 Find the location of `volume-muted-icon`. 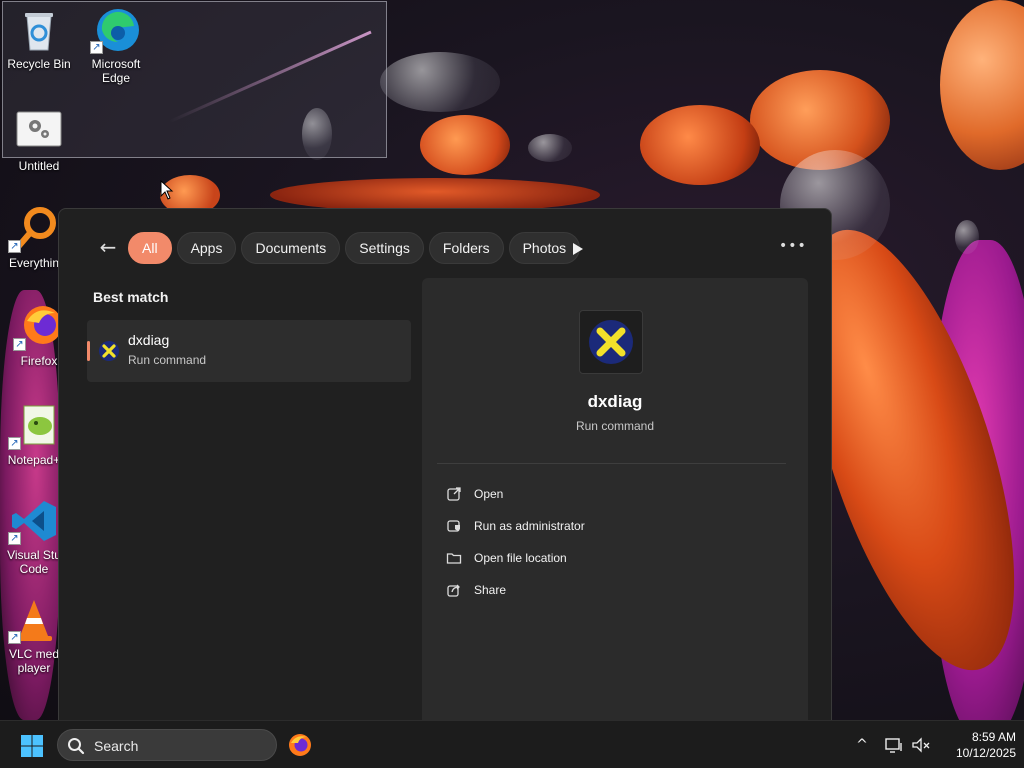

volume-muted-icon is located at coordinates (921, 745).